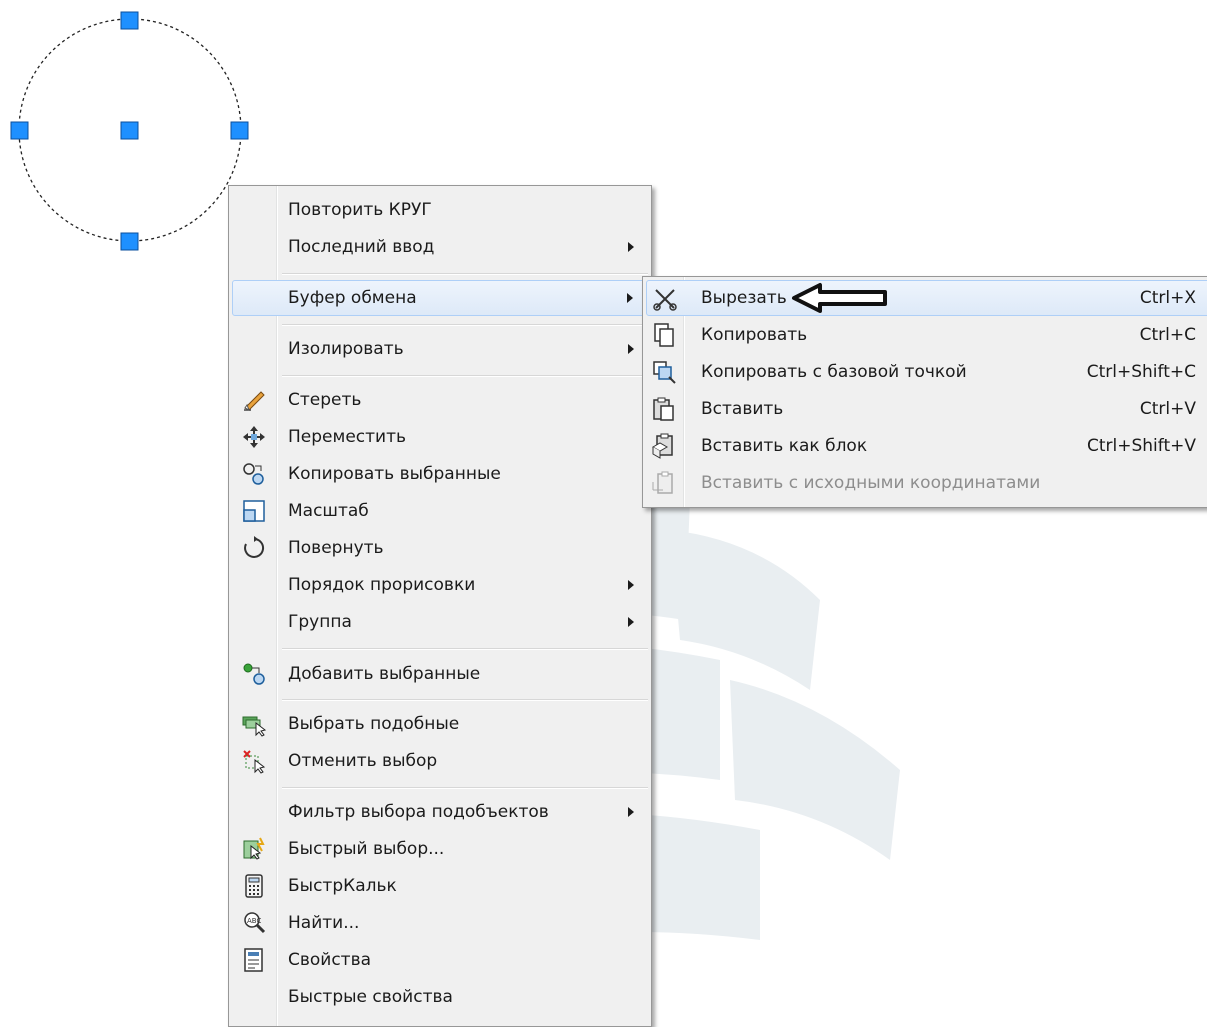 This screenshot has width=1207, height=1027. I want to click on menu-item-rotate: Повернуть, so click(440, 548).